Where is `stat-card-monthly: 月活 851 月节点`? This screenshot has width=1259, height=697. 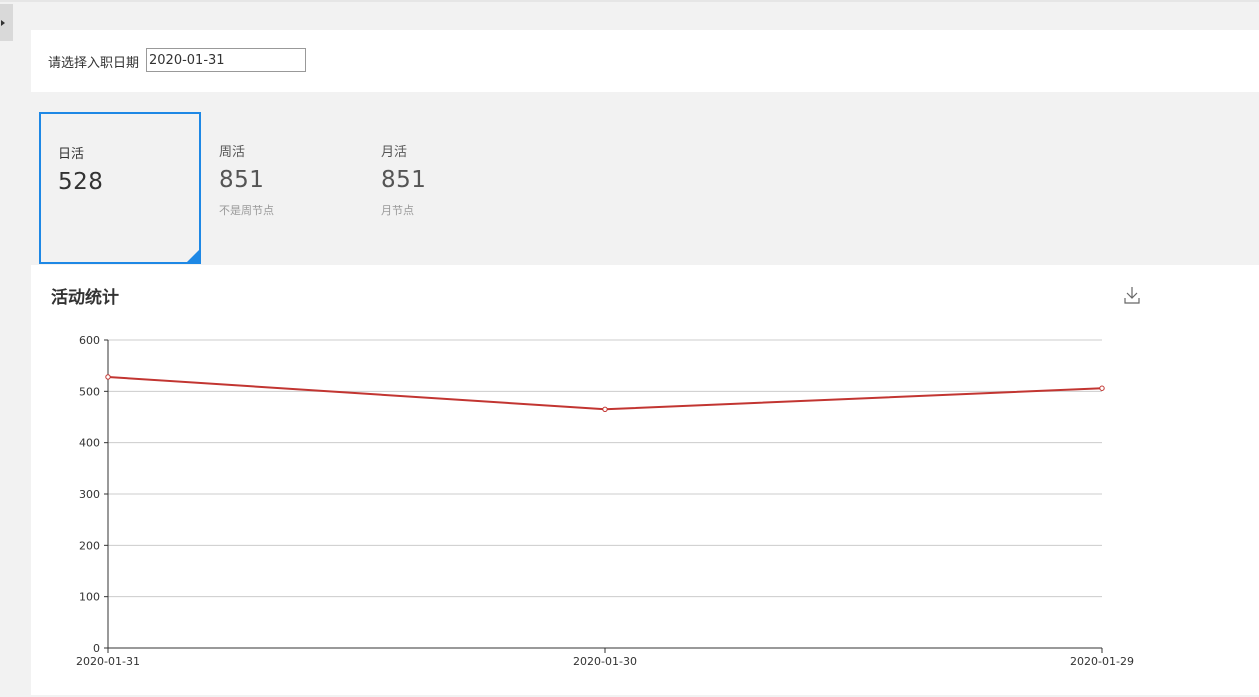 stat-card-monthly: 月活 851 月节点 is located at coordinates (444, 188).